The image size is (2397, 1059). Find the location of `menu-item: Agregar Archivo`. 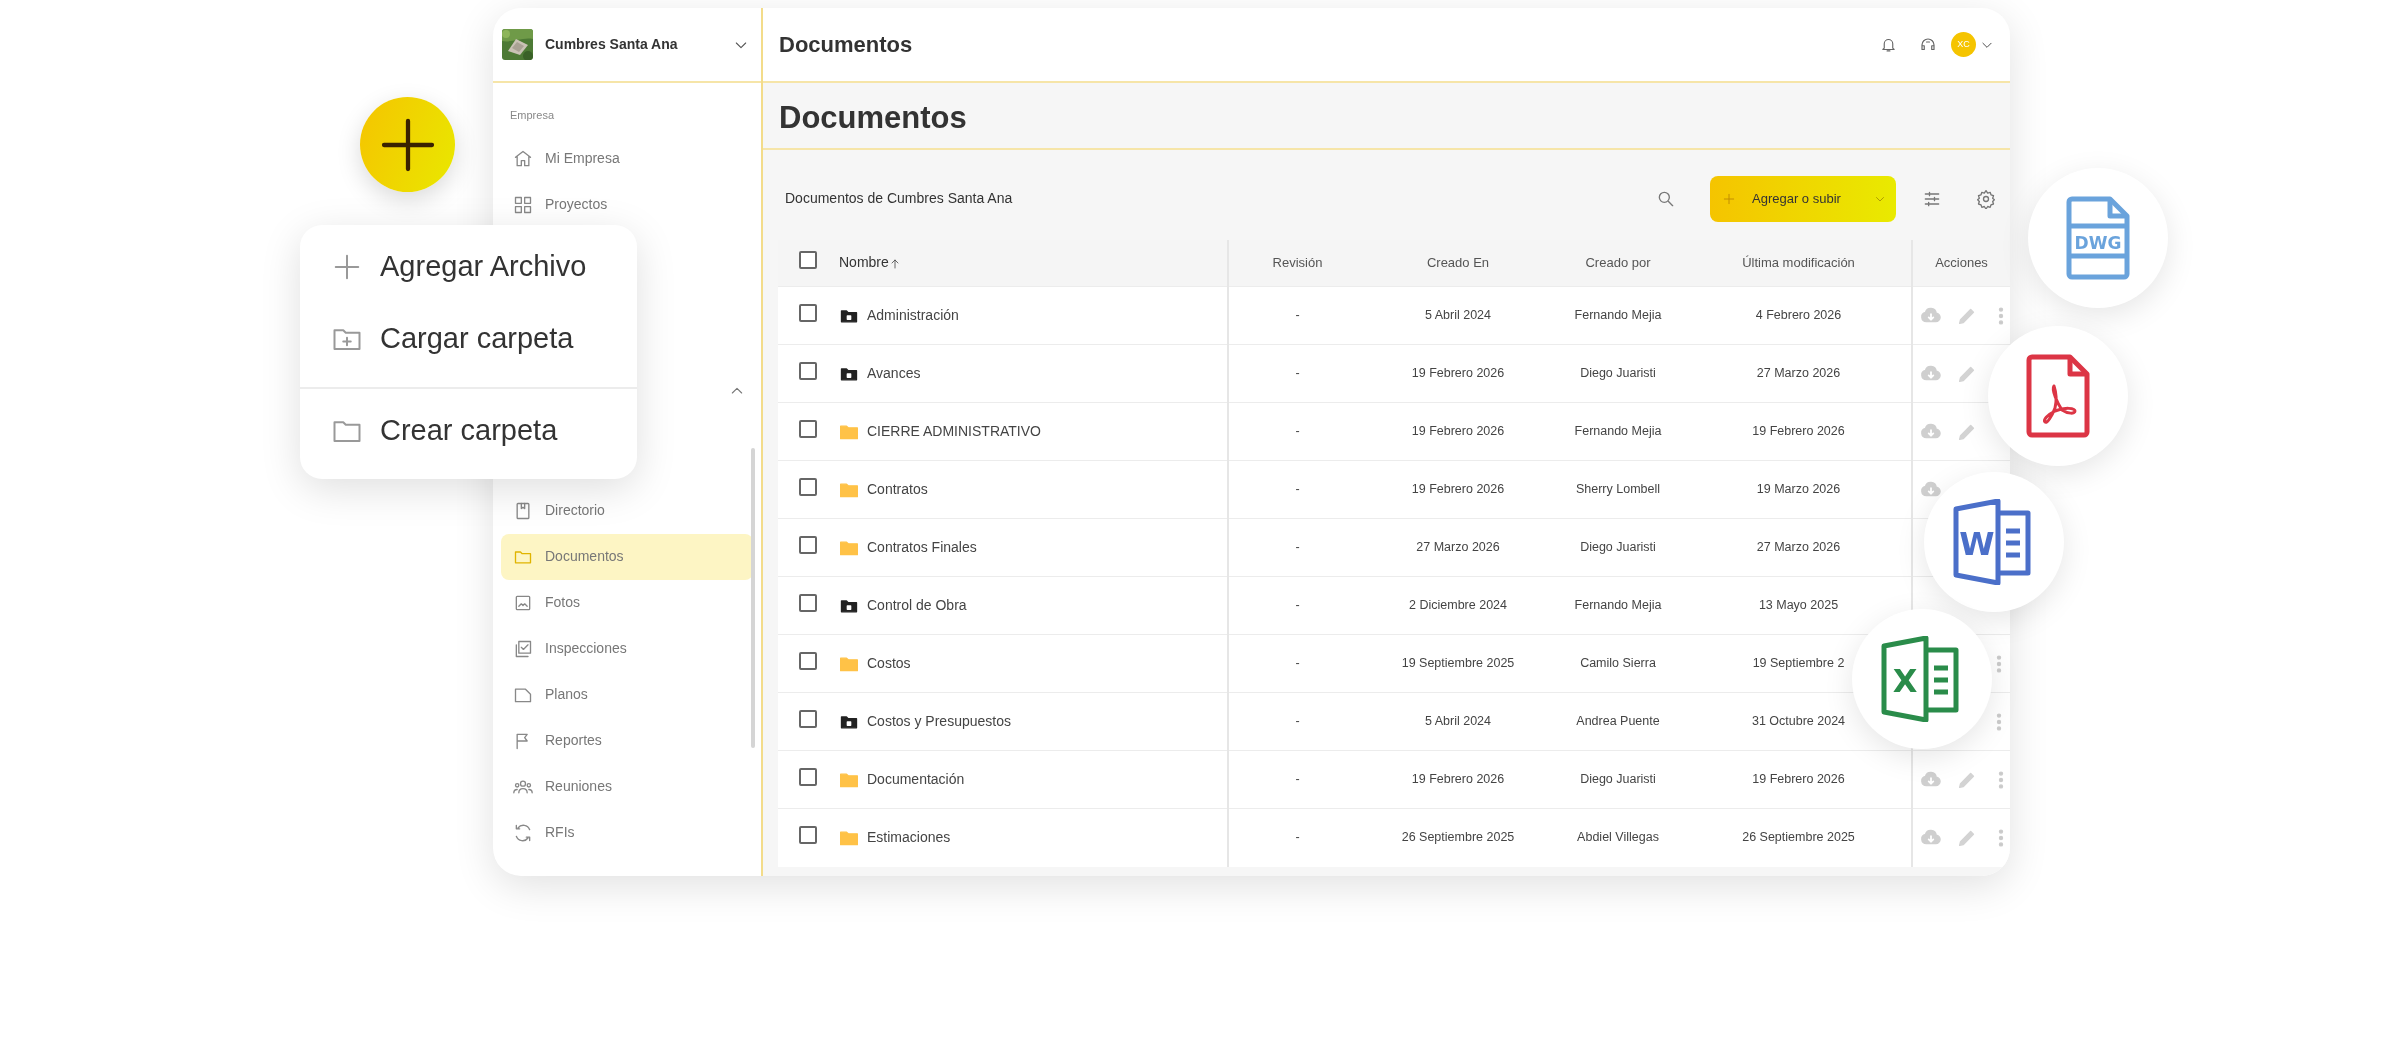

menu-item: Agregar Archivo is located at coordinates (468, 267).